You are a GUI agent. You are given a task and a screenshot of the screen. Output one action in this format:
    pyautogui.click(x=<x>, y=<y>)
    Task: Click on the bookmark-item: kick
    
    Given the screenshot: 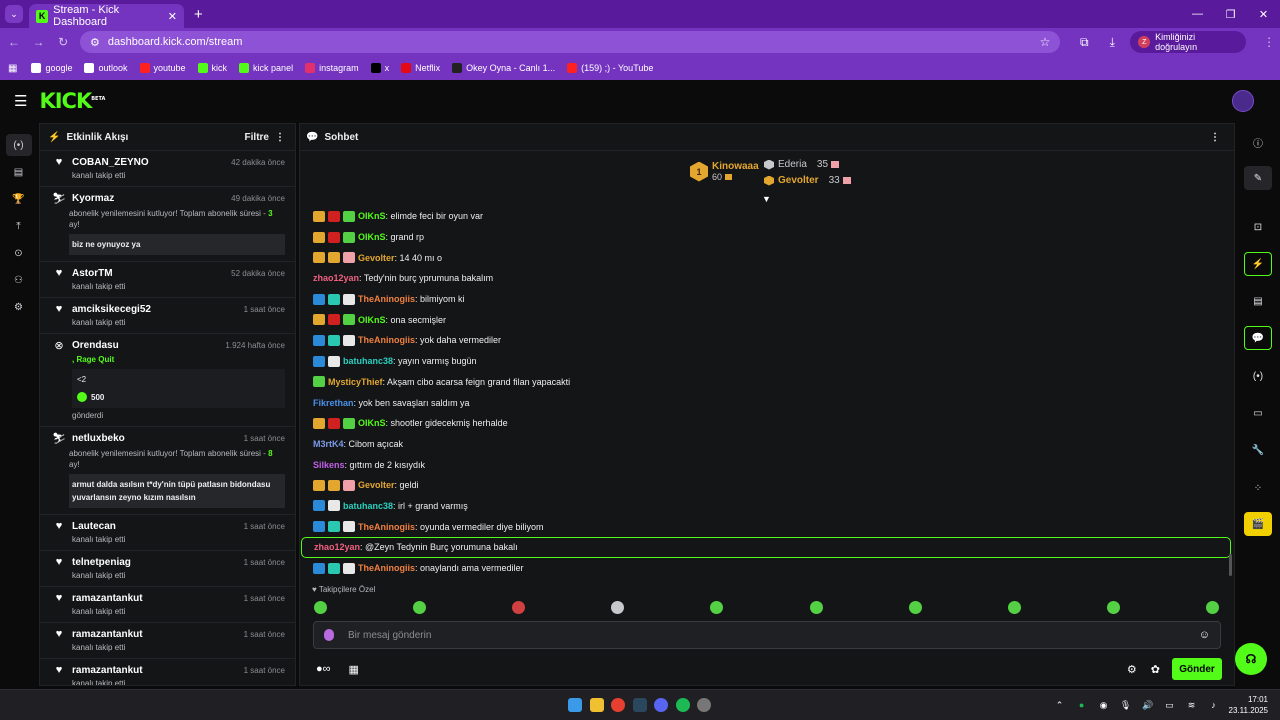 What is the action you would take?
    pyautogui.click(x=212, y=68)
    